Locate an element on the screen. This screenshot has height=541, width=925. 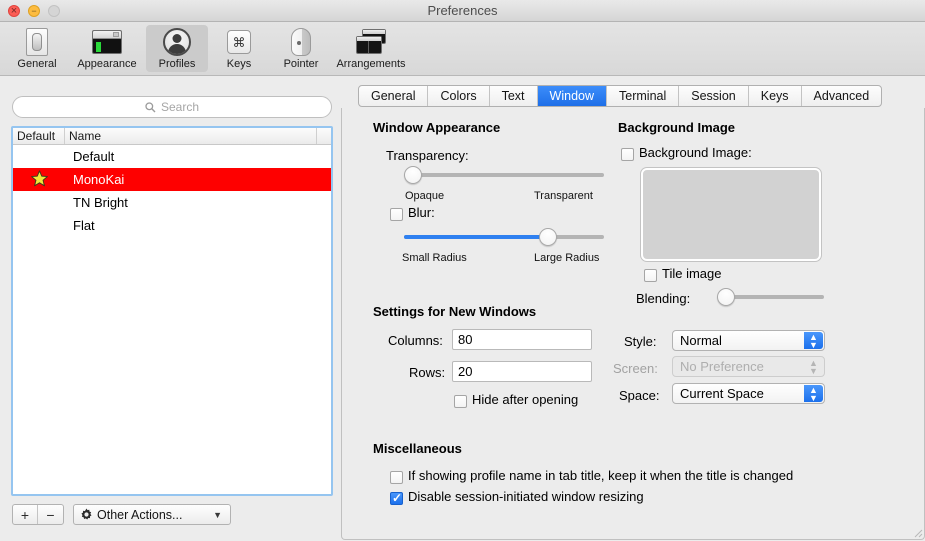
column-header-default: Default is located at coordinates (39, 136).